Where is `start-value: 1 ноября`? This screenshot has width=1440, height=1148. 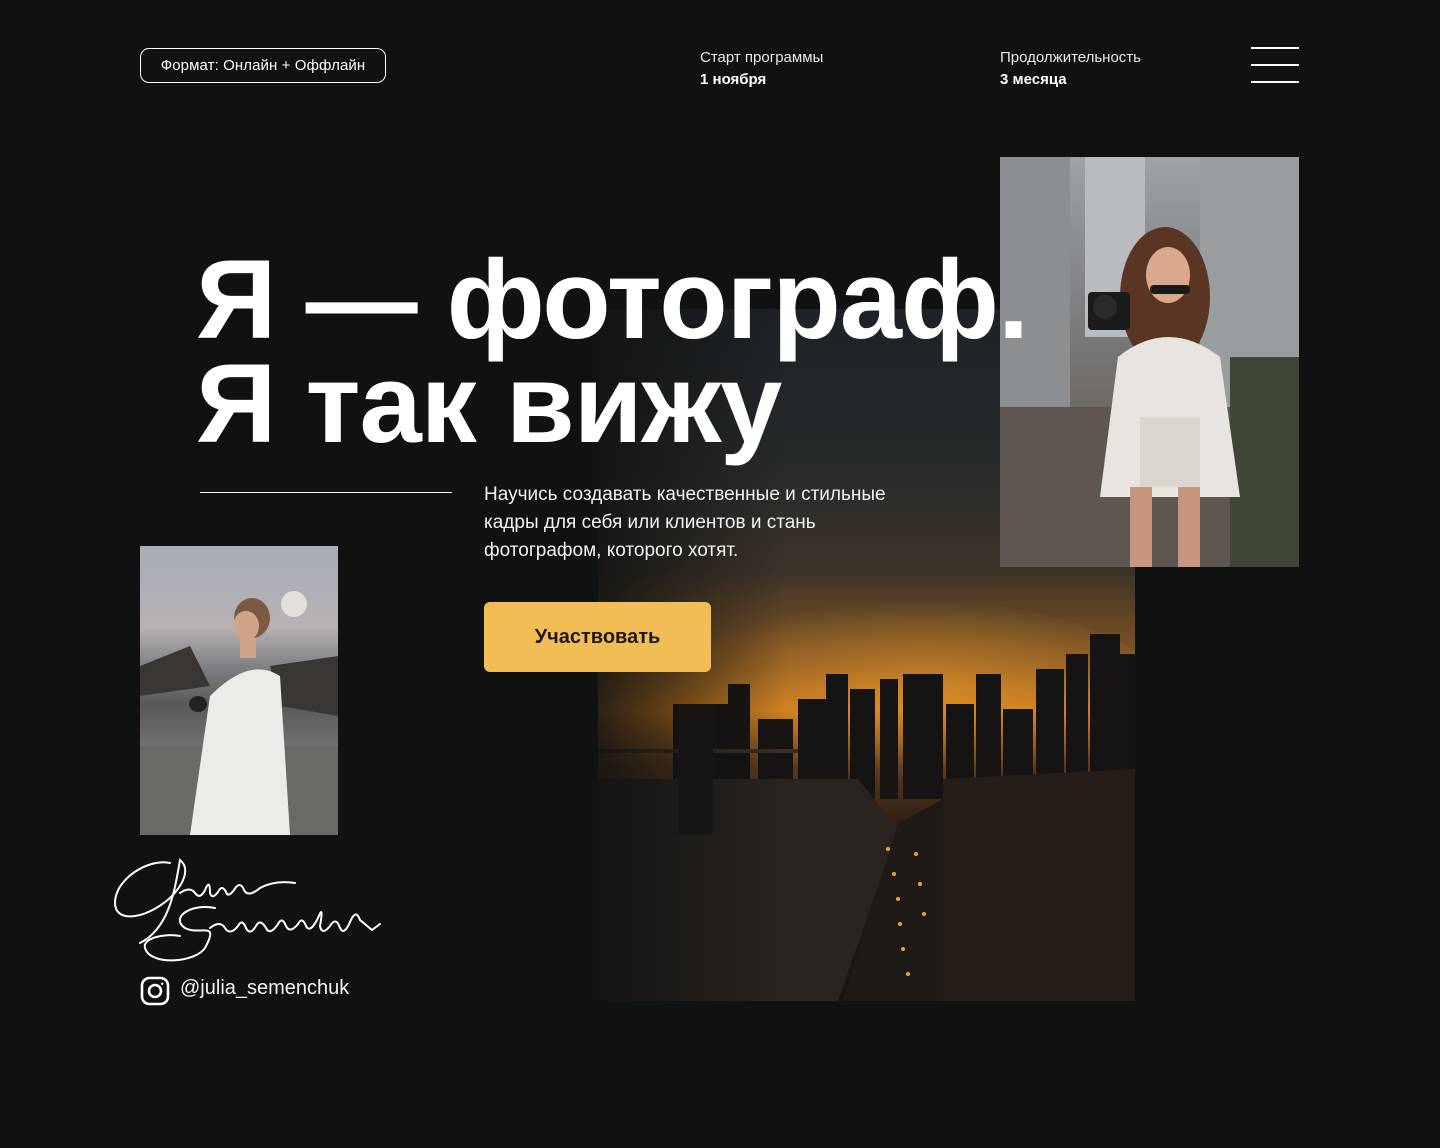
start-value: 1 ноября is located at coordinates (733, 79).